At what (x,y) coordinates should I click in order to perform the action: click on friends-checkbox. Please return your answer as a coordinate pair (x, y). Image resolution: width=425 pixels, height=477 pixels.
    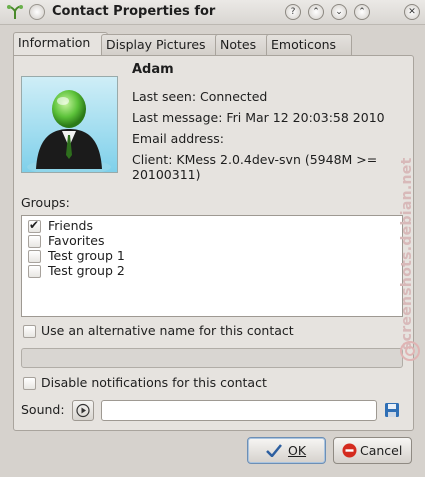
    Looking at the image, I should click on (34, 225).